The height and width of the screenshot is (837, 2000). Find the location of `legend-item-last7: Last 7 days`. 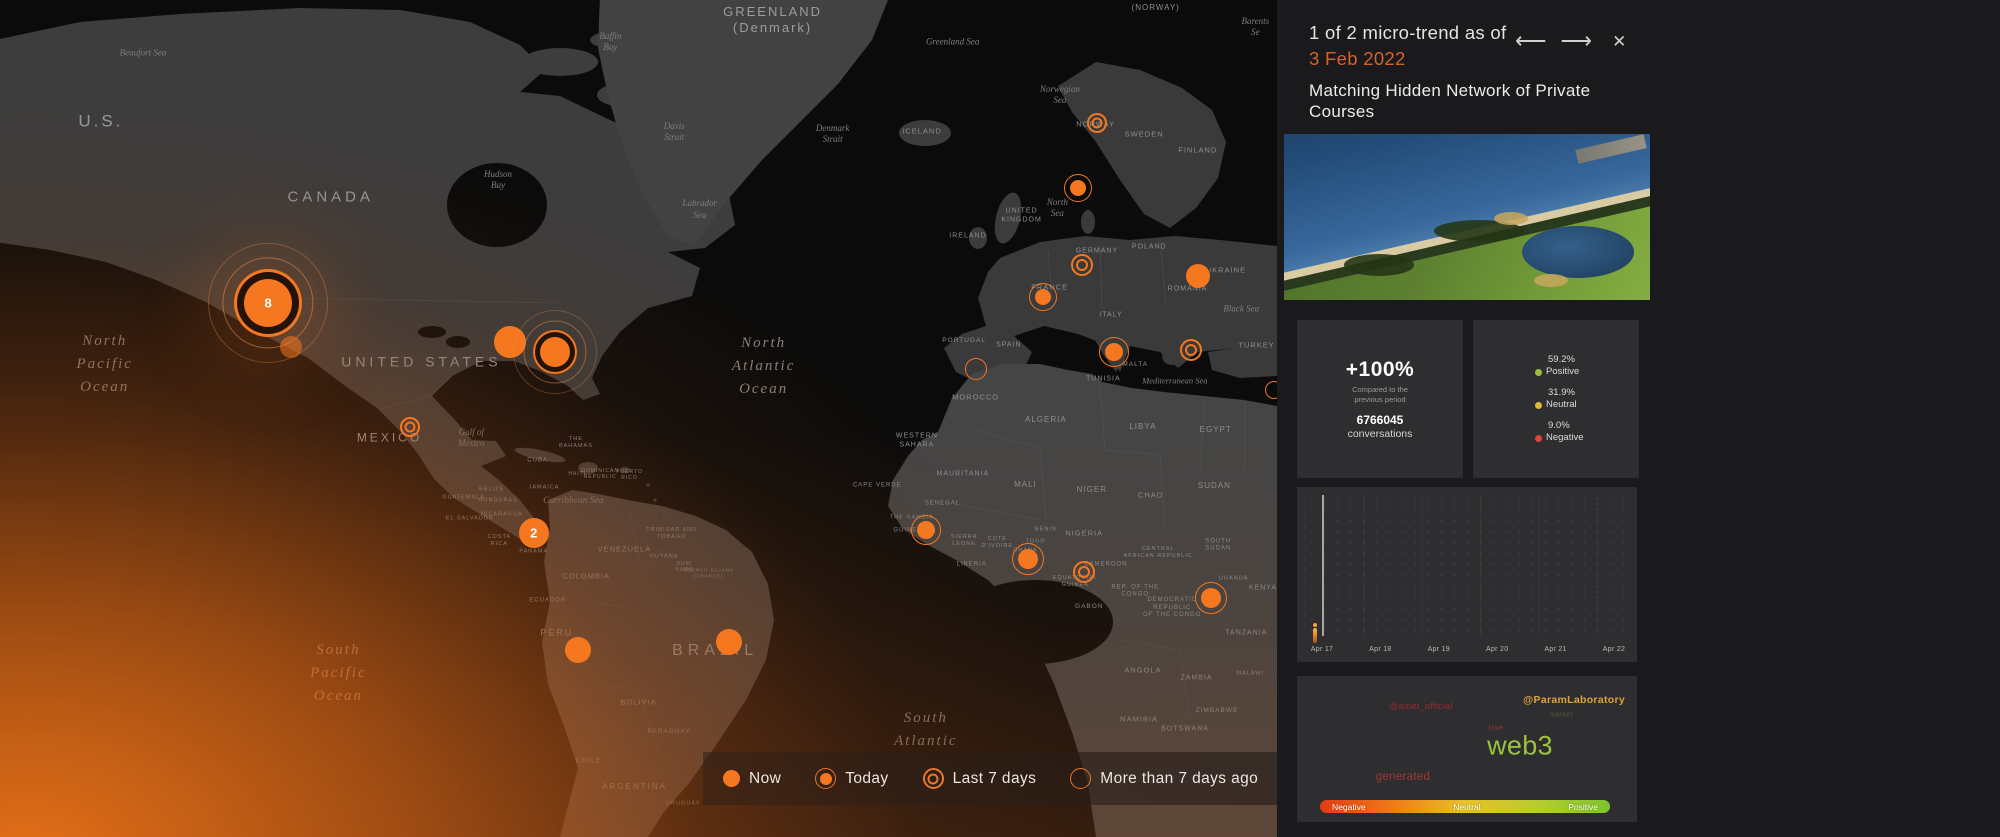

legend-item-last7: Last 7 days is located at coordinates (979, 778).